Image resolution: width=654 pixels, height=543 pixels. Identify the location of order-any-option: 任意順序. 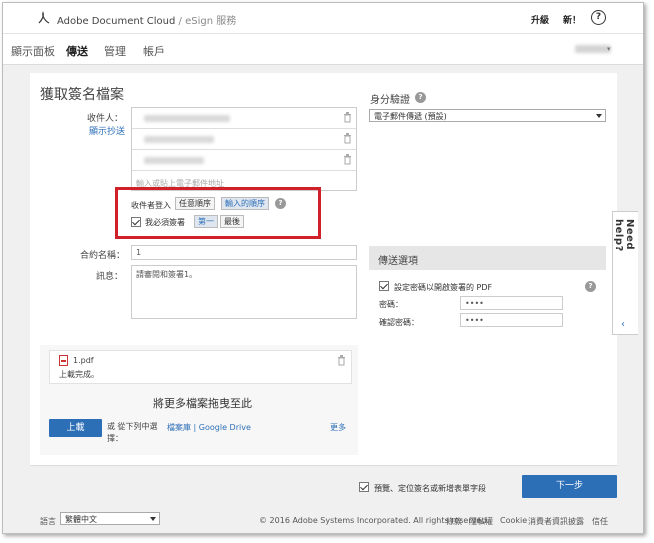
(195, 203).